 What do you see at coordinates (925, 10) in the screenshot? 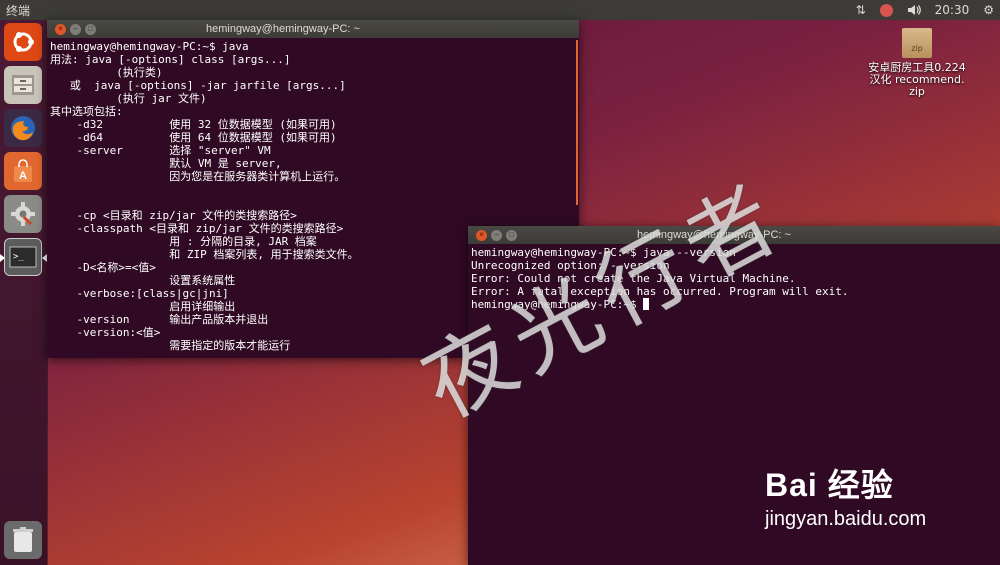
I see `indicator-area: ⇅ 20:30 ⚙` at bounding box center [925, 10].